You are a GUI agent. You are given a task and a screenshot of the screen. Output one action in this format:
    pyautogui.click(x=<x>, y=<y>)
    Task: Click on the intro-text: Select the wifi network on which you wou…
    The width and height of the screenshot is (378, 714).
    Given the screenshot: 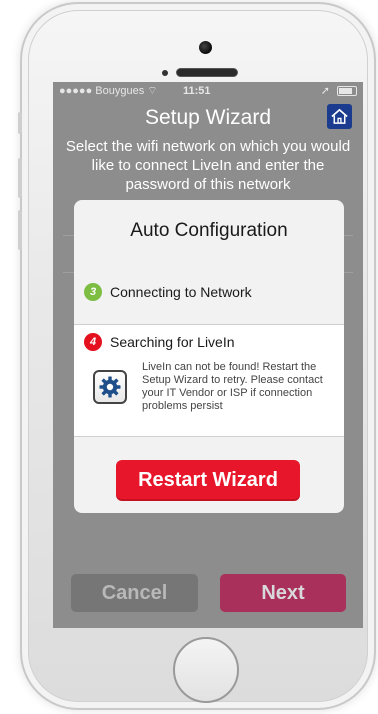 What is the action you would take?
    pyautogui.click(x=208, y=165)
    